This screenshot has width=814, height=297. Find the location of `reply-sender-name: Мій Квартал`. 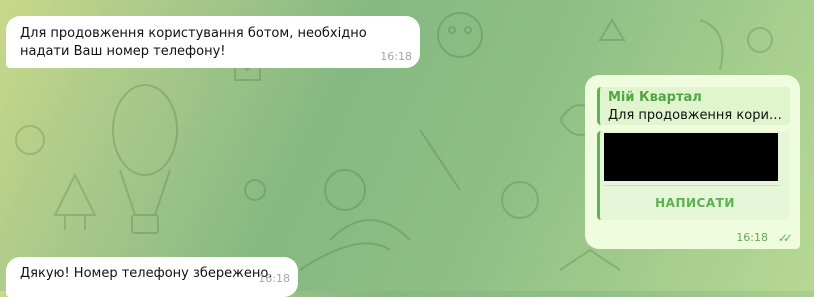

reply-sender-name: Мій Квартал is located at coordinates (655, 97).